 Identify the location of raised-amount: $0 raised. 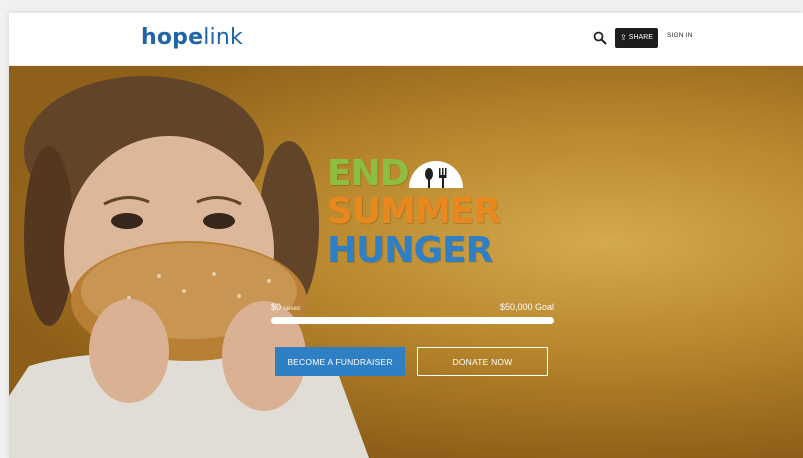
(285, 307).